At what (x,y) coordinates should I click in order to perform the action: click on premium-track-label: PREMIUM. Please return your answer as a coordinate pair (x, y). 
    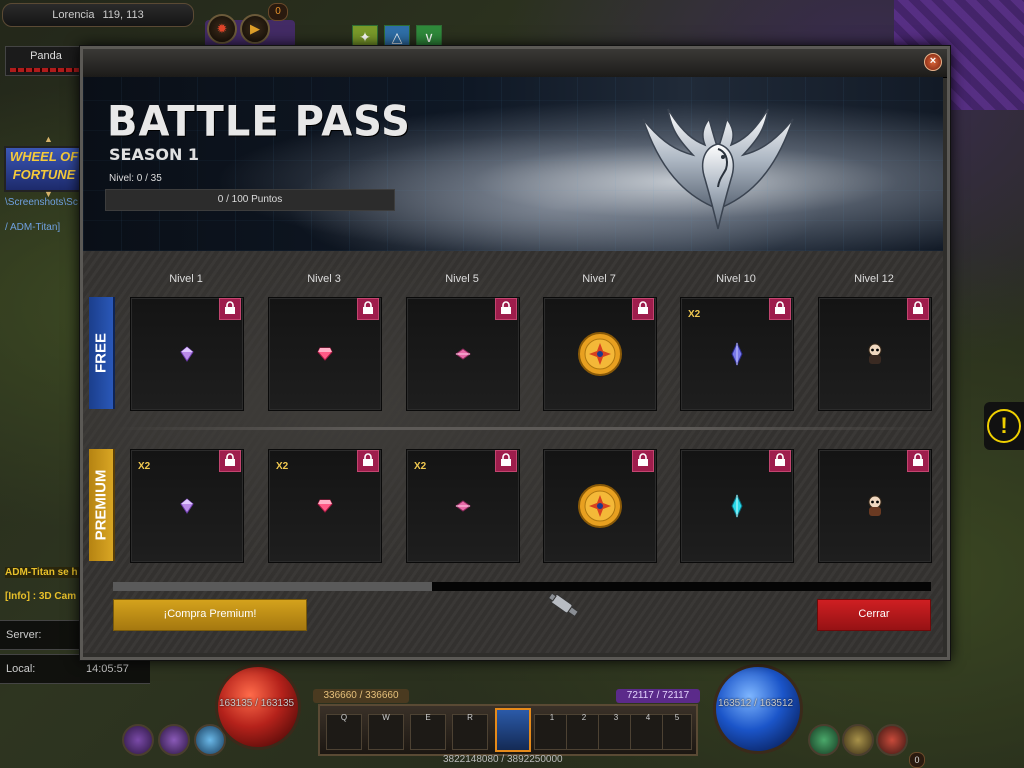
    Looking at the image, I should click on (102, 505).